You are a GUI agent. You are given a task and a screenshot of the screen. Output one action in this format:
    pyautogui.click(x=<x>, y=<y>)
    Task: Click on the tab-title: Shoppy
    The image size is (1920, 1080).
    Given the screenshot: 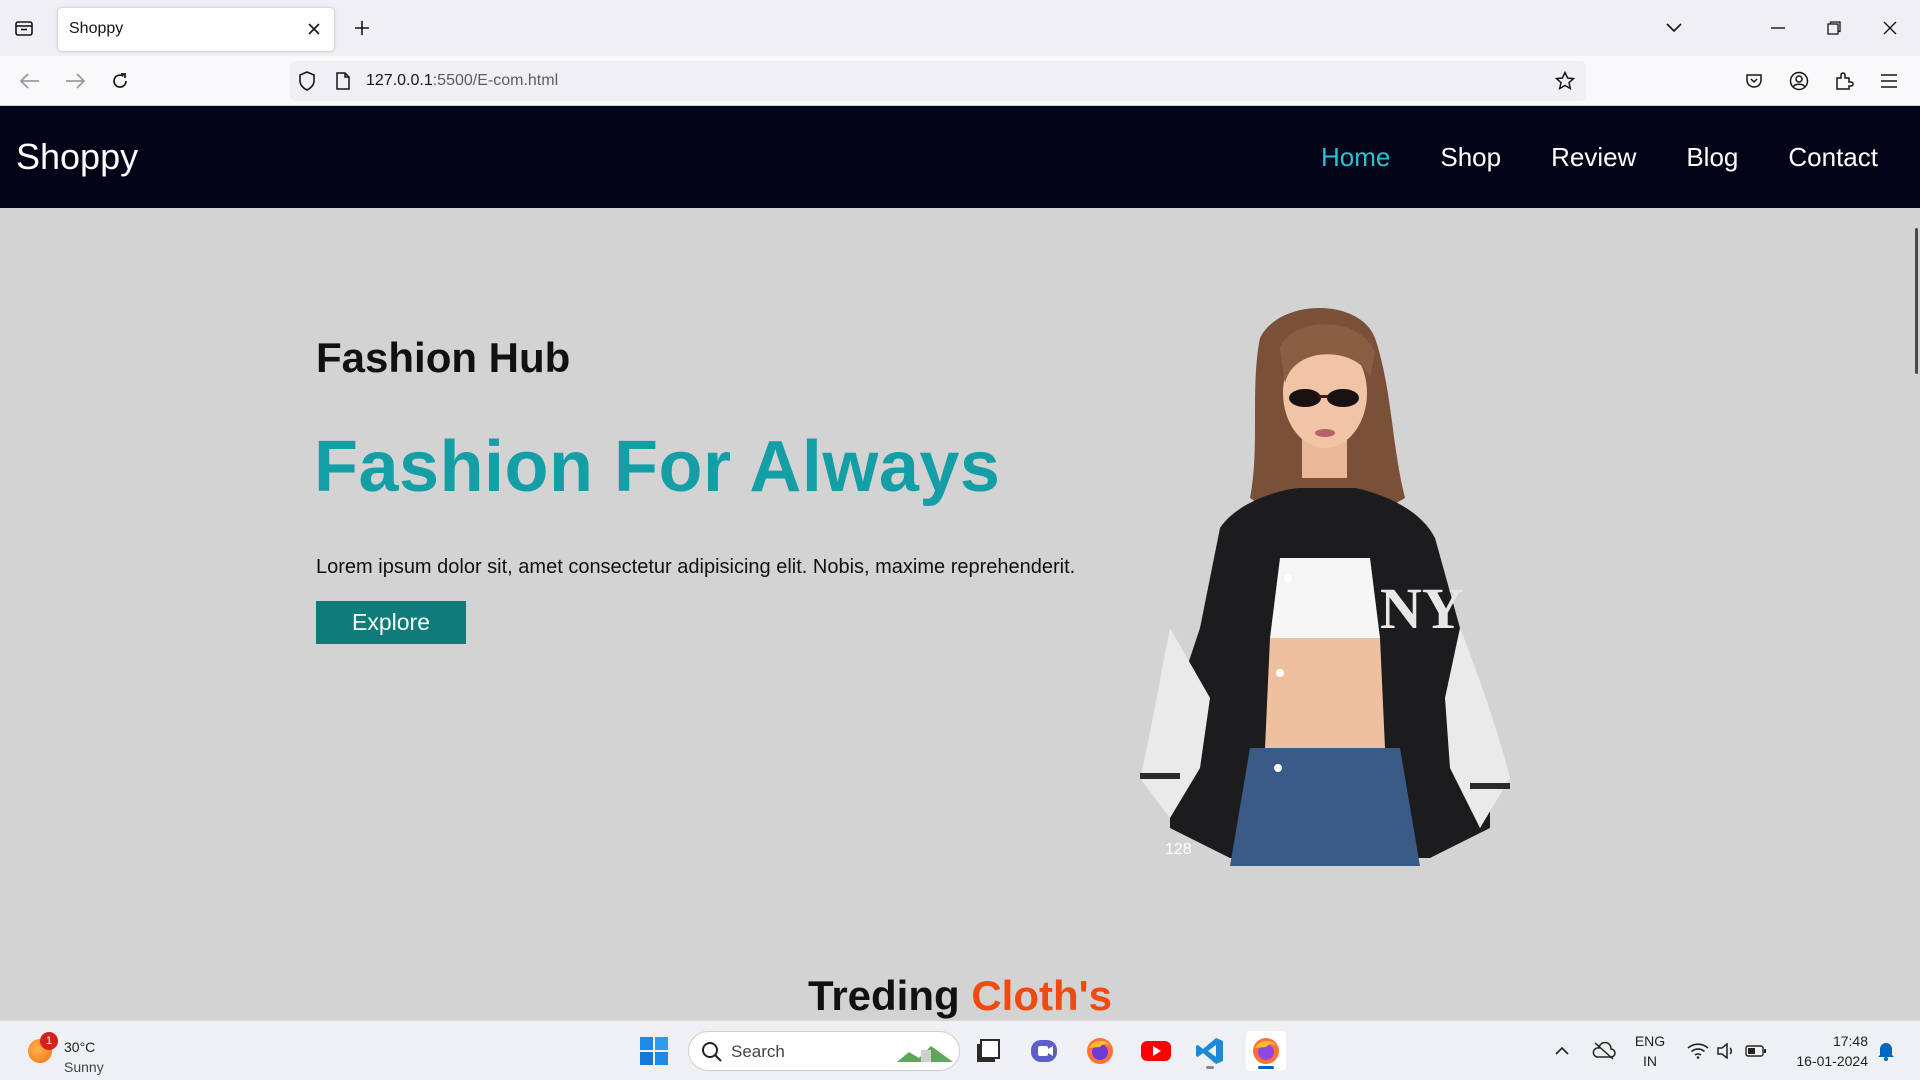 What is the action you would take?
    pyautogui.click(x=96, y=28)
    